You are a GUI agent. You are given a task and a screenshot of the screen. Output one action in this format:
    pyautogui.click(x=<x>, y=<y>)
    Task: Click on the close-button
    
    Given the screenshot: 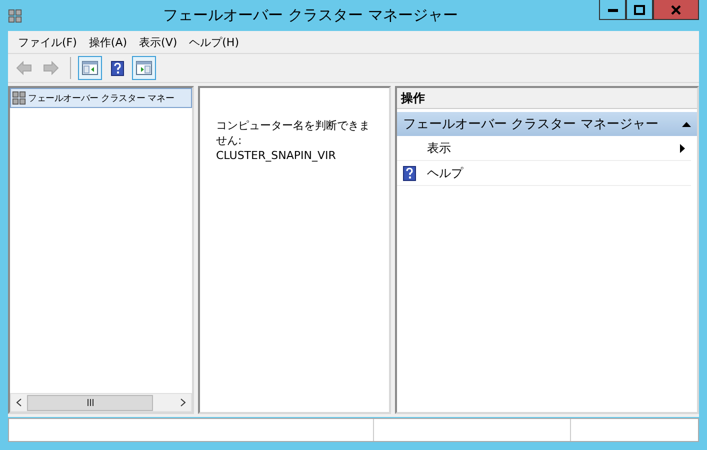 What is the action you would take?
    pyautogui.click(x=676, y=10)
    